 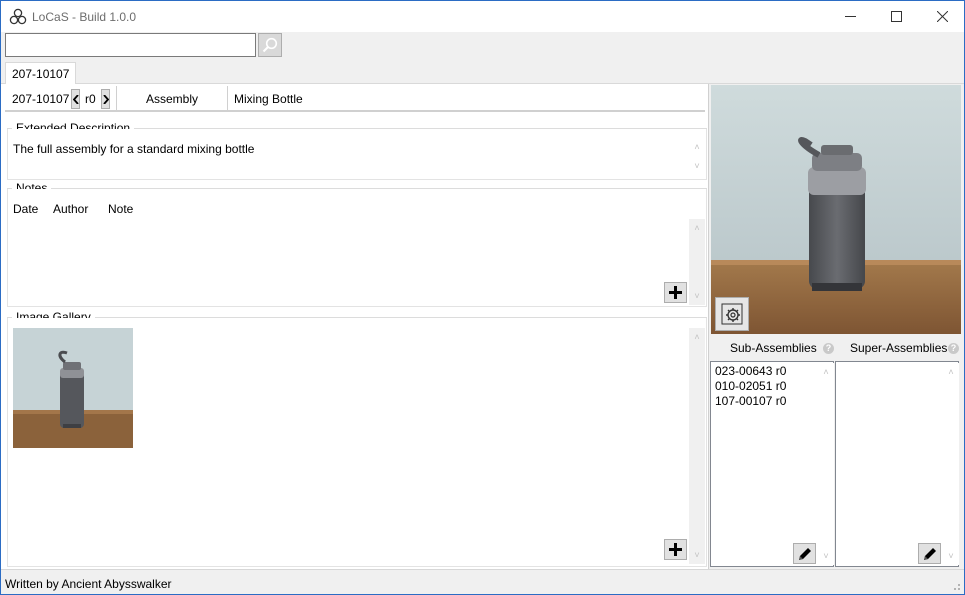 I want to click on window-title: LoCaS - Build 1.0.0, so click(x=84, y=17).